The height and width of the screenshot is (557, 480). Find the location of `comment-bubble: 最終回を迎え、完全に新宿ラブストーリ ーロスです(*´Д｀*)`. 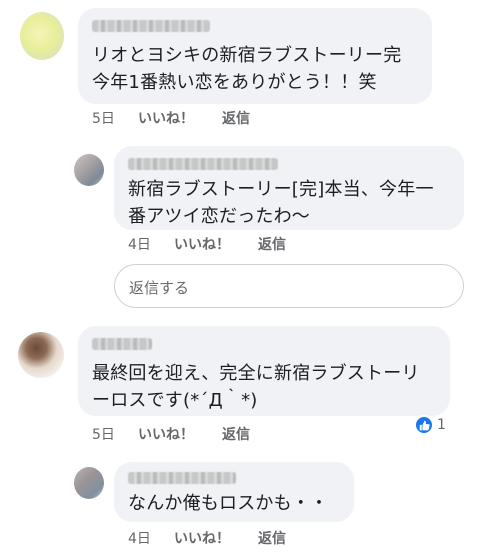

comment-bubble: 最終回を迎え、完全に新宿ラブストーリ ーロスです(*´Д｀*) is located at coordinates (264, 371).